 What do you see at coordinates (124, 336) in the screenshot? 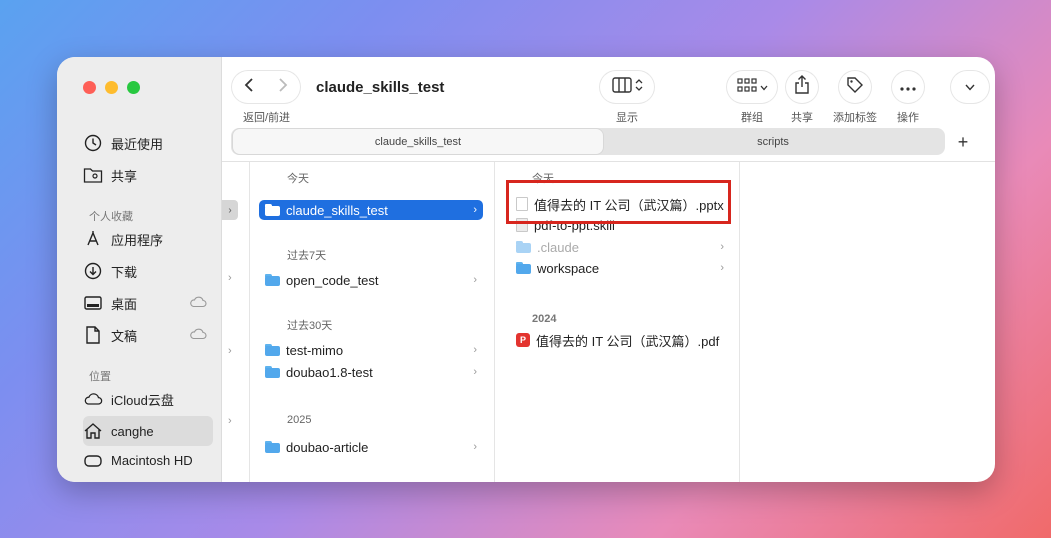
I see `sidebar-item-label: 文稿` at bounding box center [124, 336].